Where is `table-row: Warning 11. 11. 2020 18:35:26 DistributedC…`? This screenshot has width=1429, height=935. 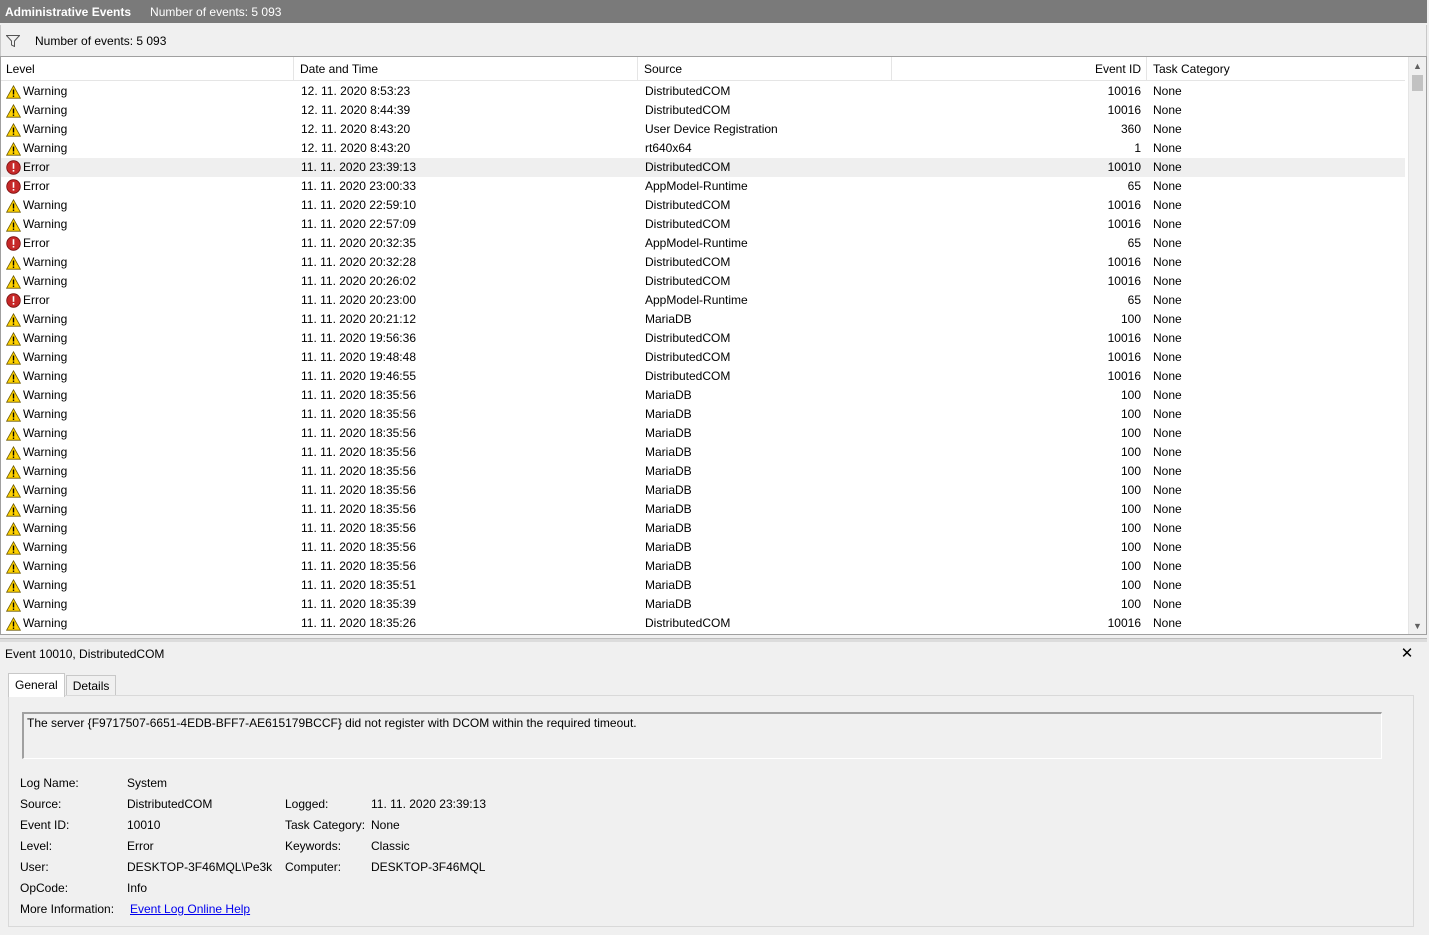 table-row: Warning 11. 11. 2020 18:35:26 DistributedC… is located at coordinates (703, 623).